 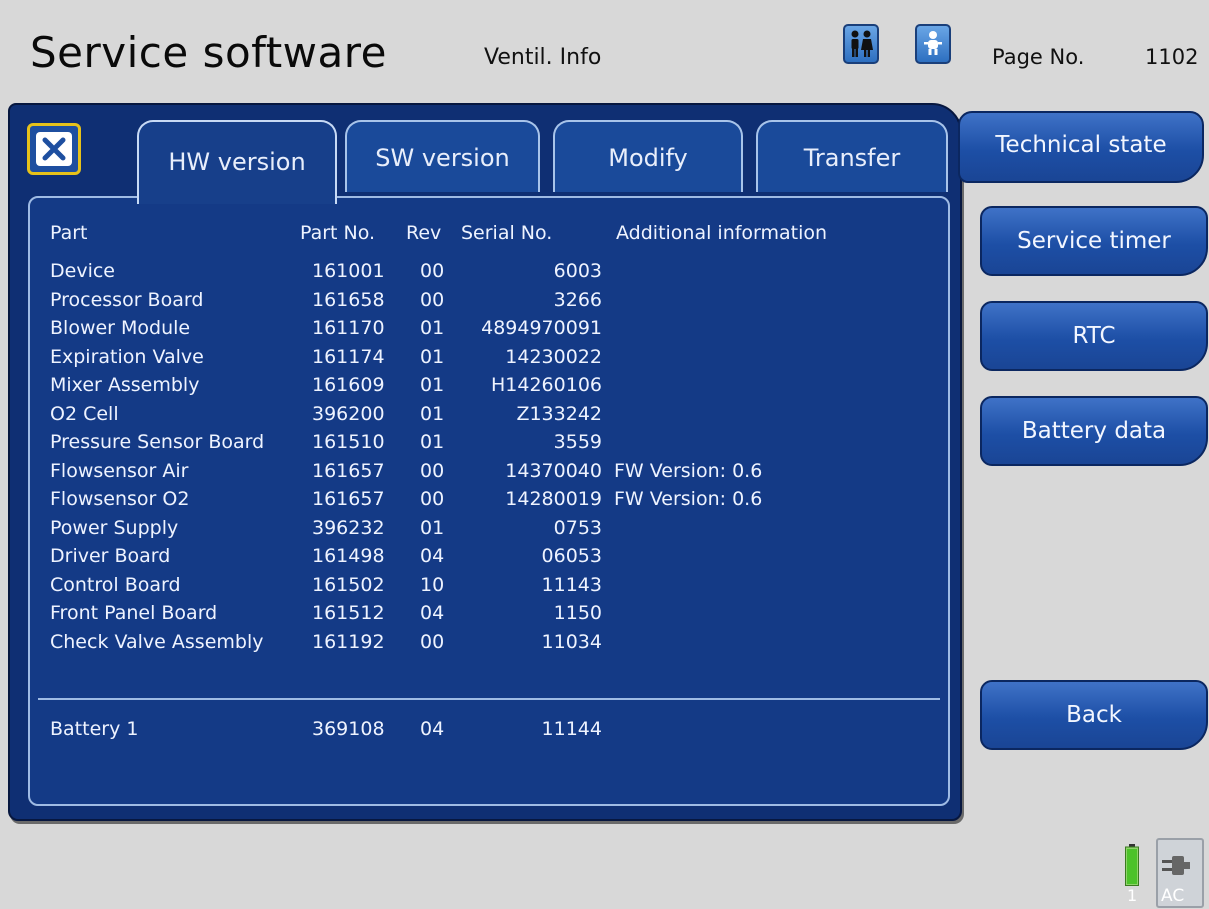 I want to click on column-header-serial-no: Serial No., so click(x=507, y=233).